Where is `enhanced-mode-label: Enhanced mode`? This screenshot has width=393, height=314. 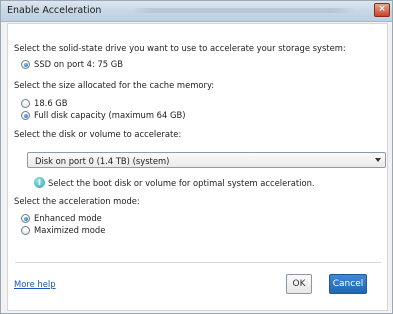
enhanced-mode-label: Enhanced mode is located at coordinates (68, 218).